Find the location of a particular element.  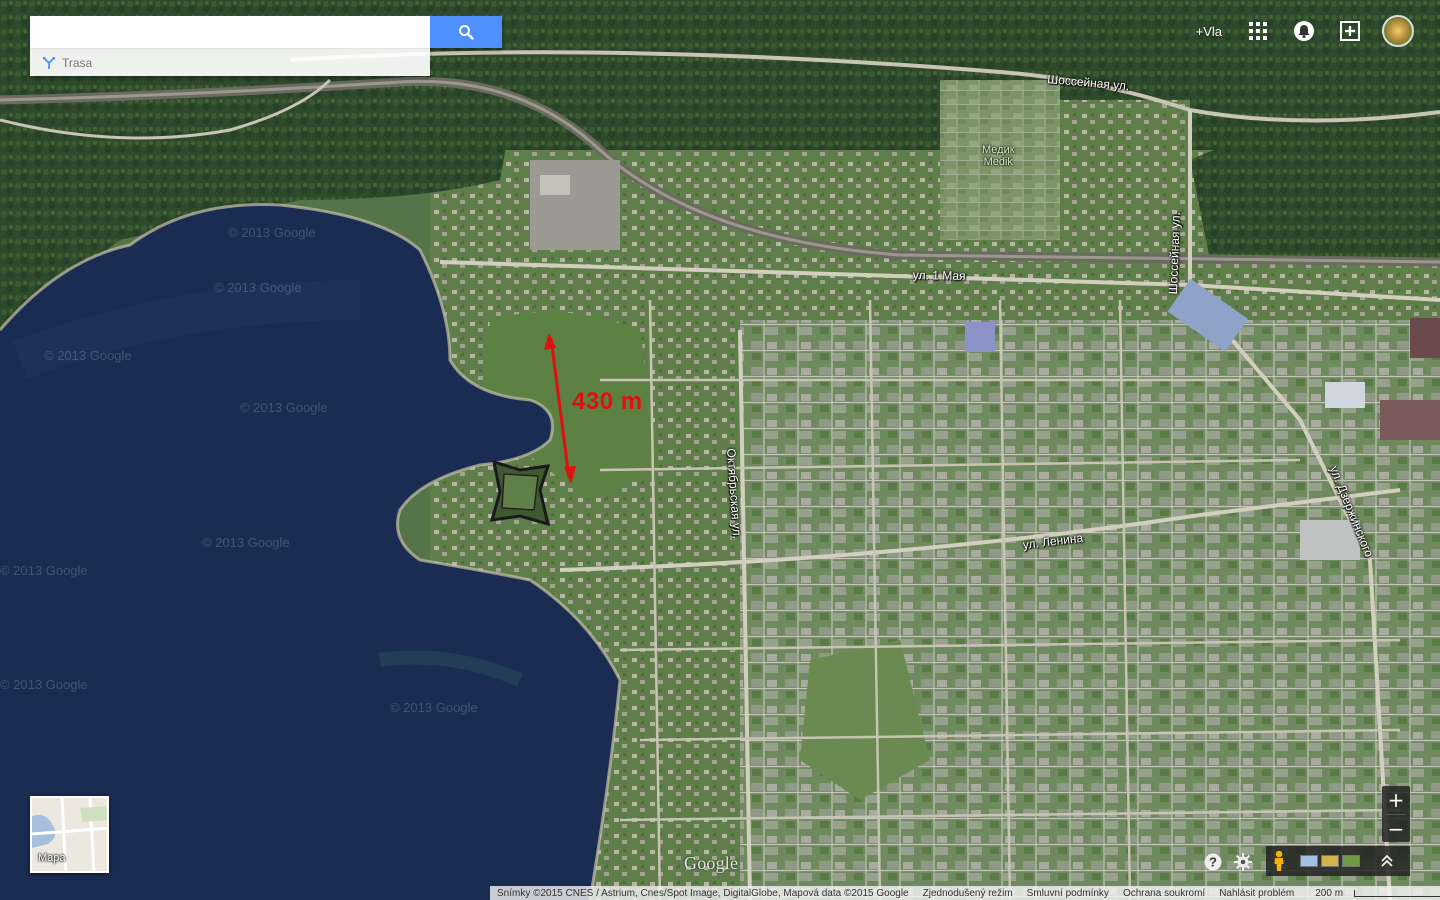

search-panel: Trasa is located at coordinates (266, 46).